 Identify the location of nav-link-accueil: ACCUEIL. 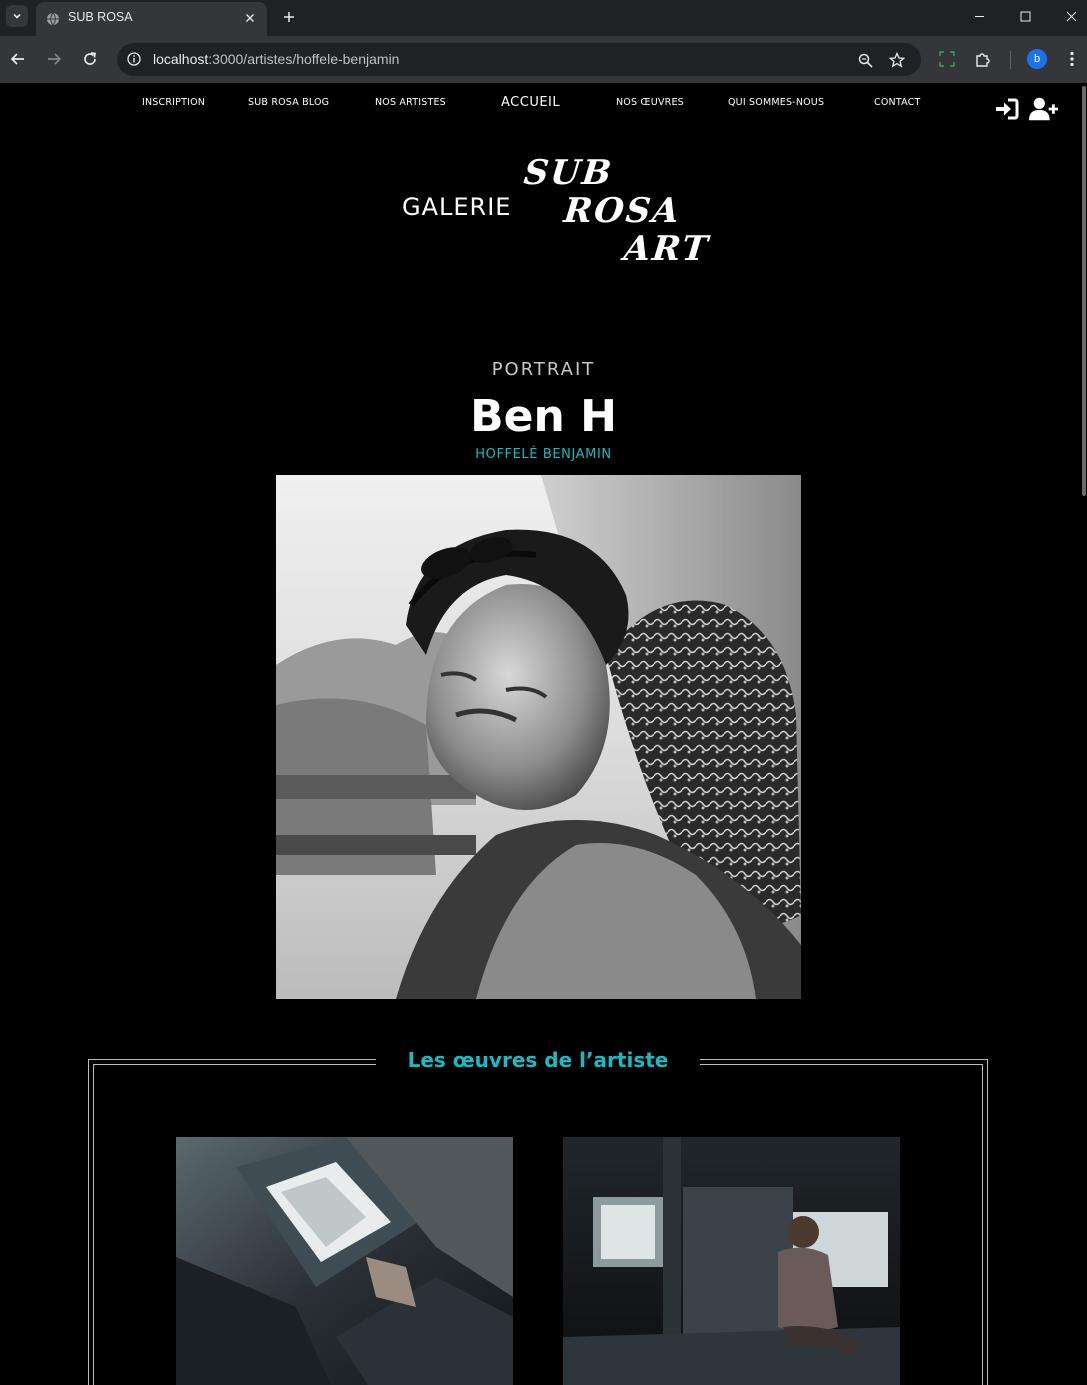
(530, 102).